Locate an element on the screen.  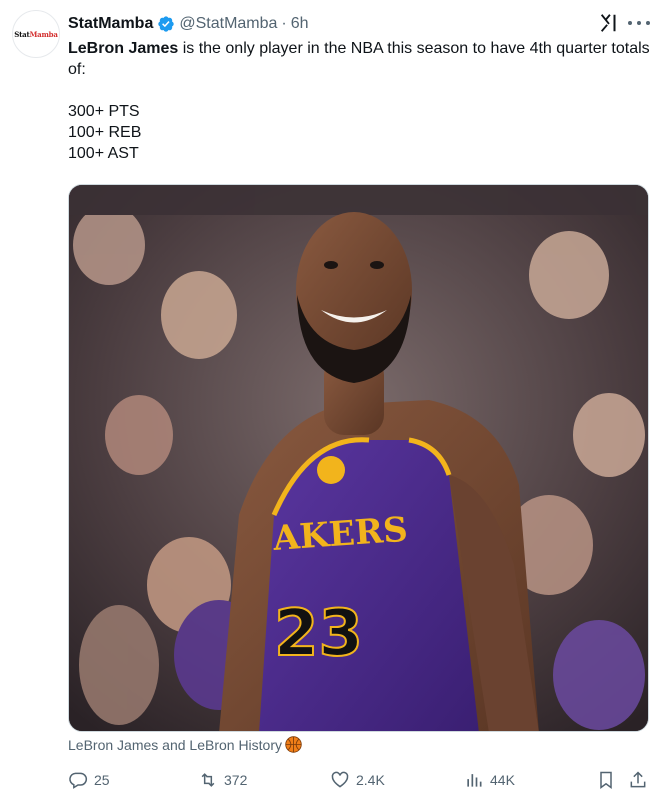
action-bar: 25 372 2.4K 44K is located at coordinates (360, 780).